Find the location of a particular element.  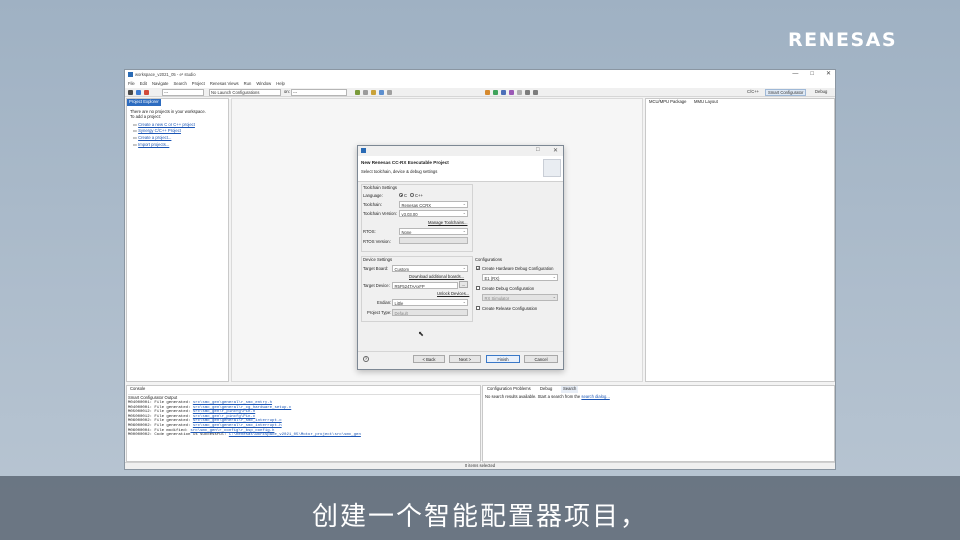

target-device-input: R5F524TAAxFP is located at coordinates (425, 285).